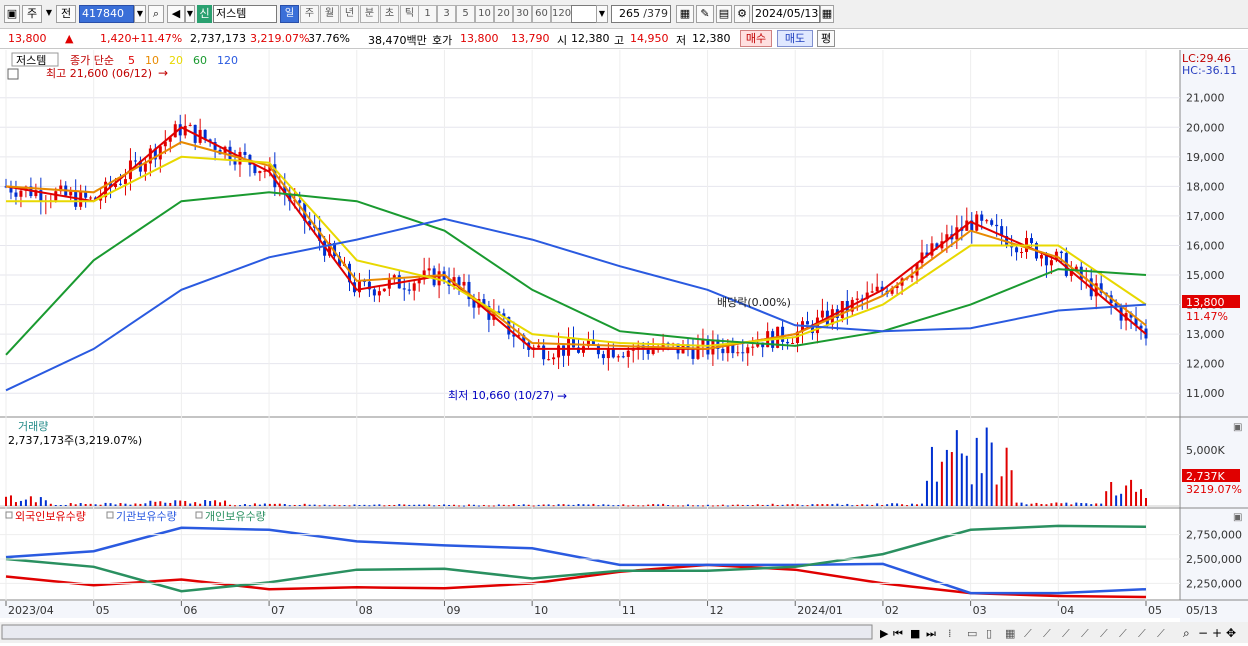  I want to click on interval-button-120: 120, so click(561, 14).